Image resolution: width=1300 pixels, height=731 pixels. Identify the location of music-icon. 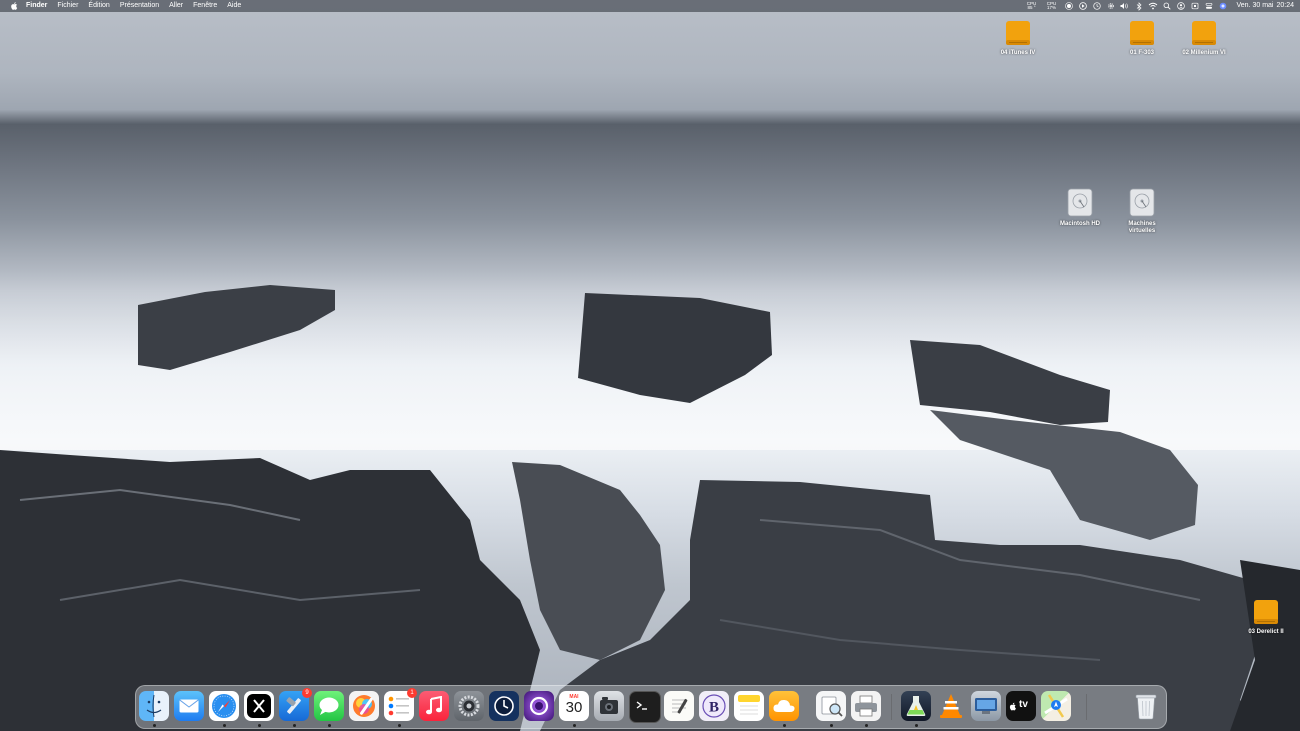
(434, 705).